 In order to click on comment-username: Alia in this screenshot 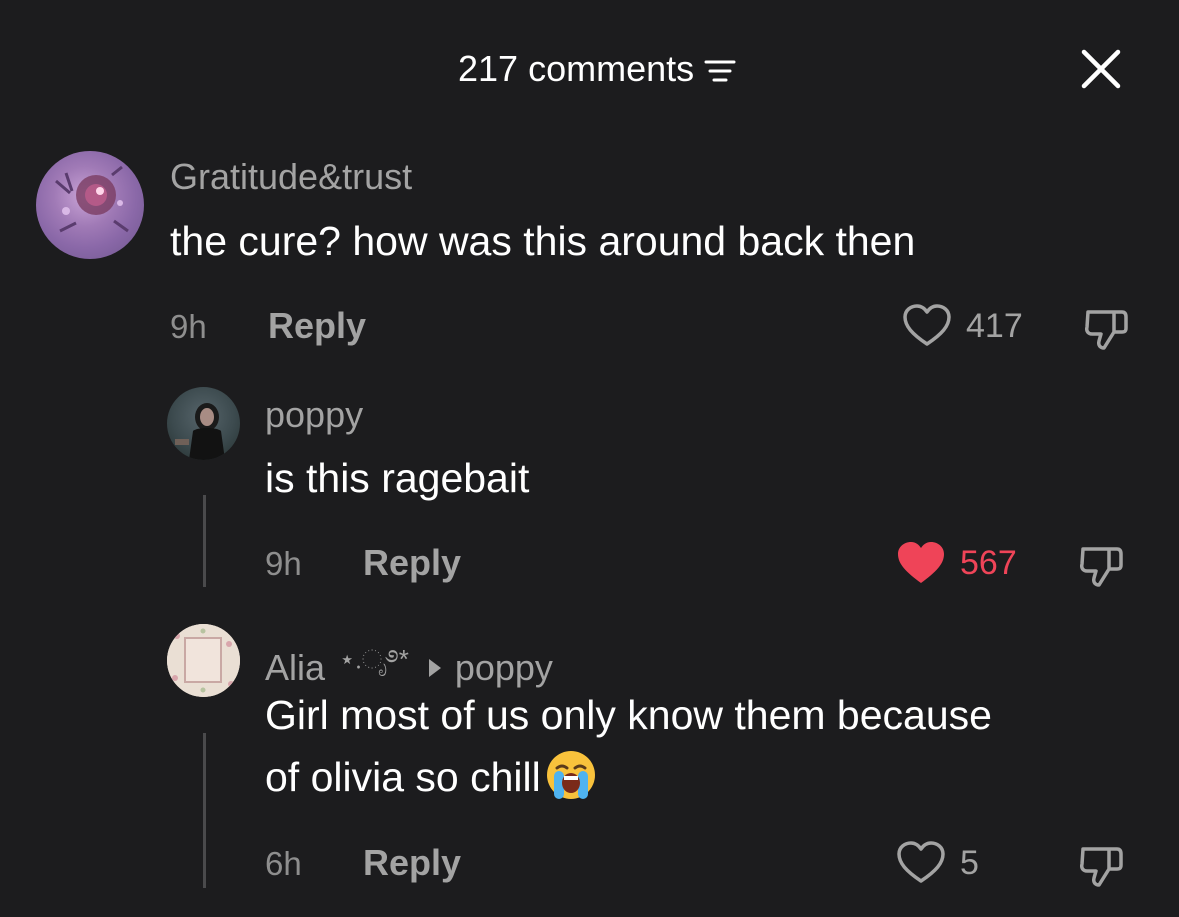, I will do `click(295, 668)`.